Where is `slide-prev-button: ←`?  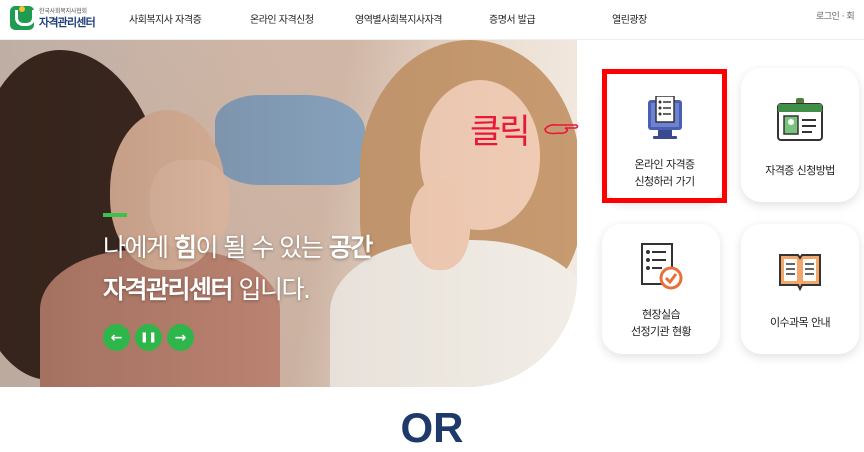
slide-prev-button: ← is located at coordinates (116, 337).